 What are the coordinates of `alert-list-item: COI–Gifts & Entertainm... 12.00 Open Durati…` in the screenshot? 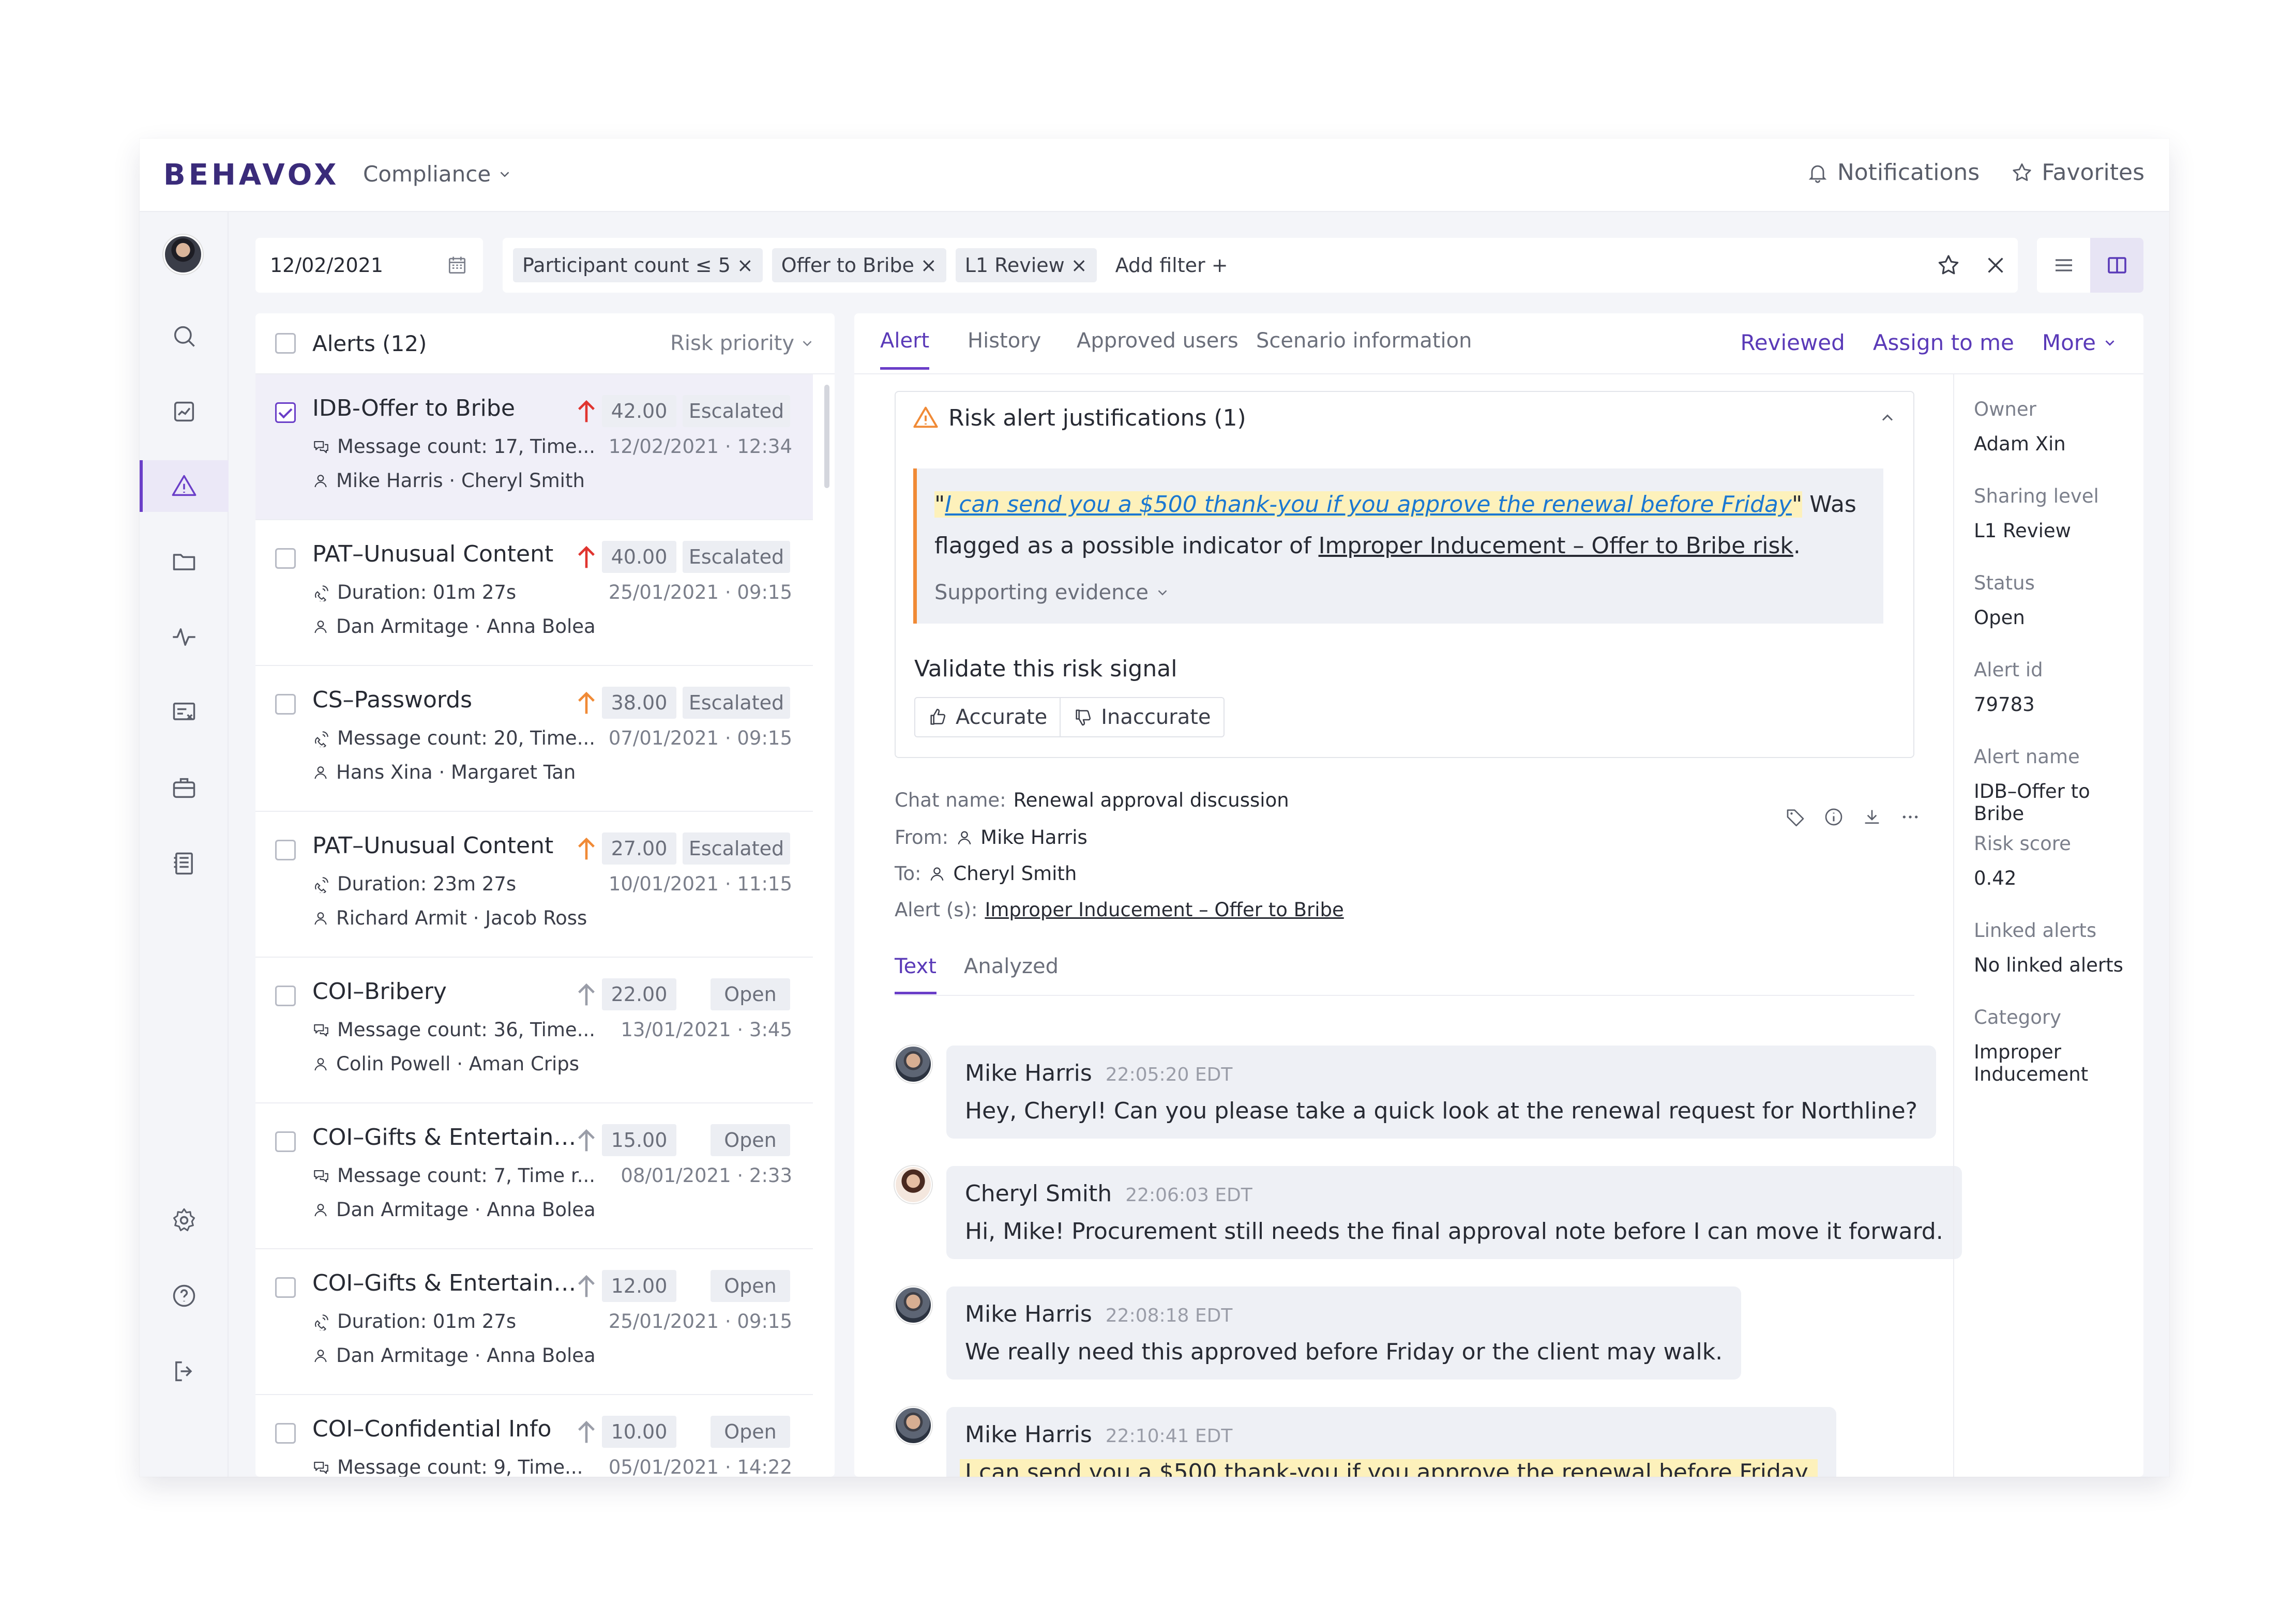 It's located at (534, 1322).